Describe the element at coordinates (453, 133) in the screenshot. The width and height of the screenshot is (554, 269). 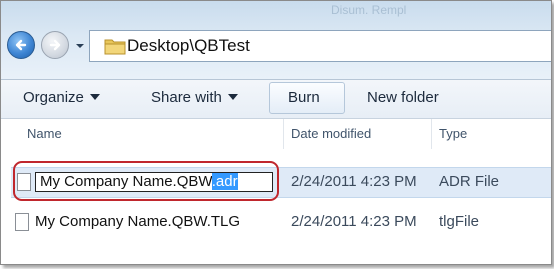
I see `column-header-type: Type` at that location.